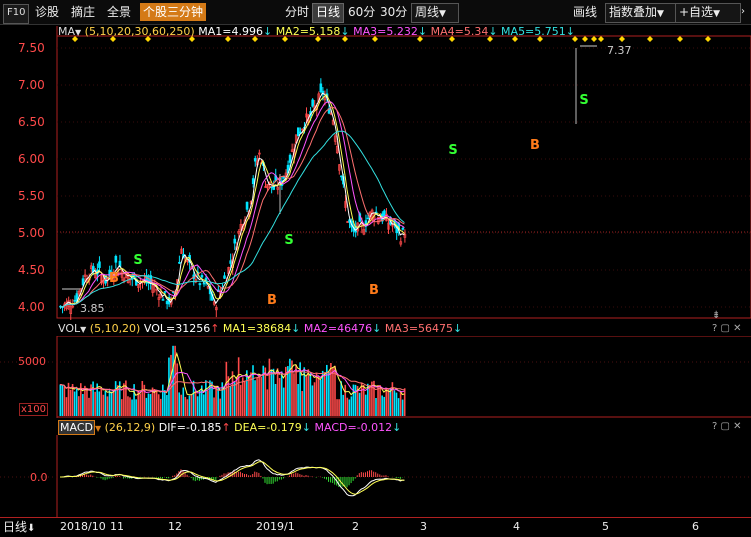 The width and height of the screenshot is (751, 537). What do you see at coordinates (727, 328) in the screenshot?
I see `vol-panel-controls: ? ▢ ✕` at bounding box center [727, 328].